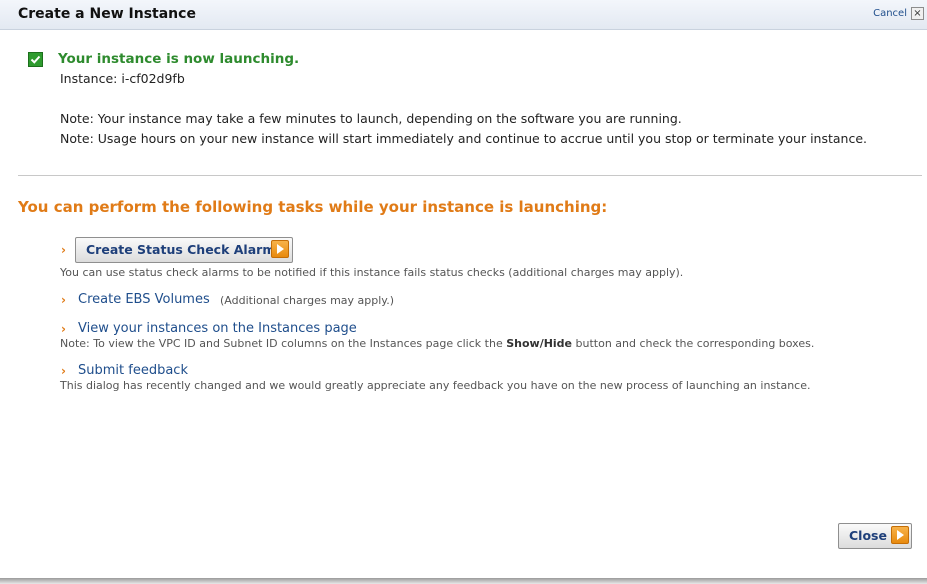 The image size is (927, 584). Describe the element at coordinates (181, 249) in the screenshot. I see `alarm-button-label: Create Status Check Alarm` at that location.